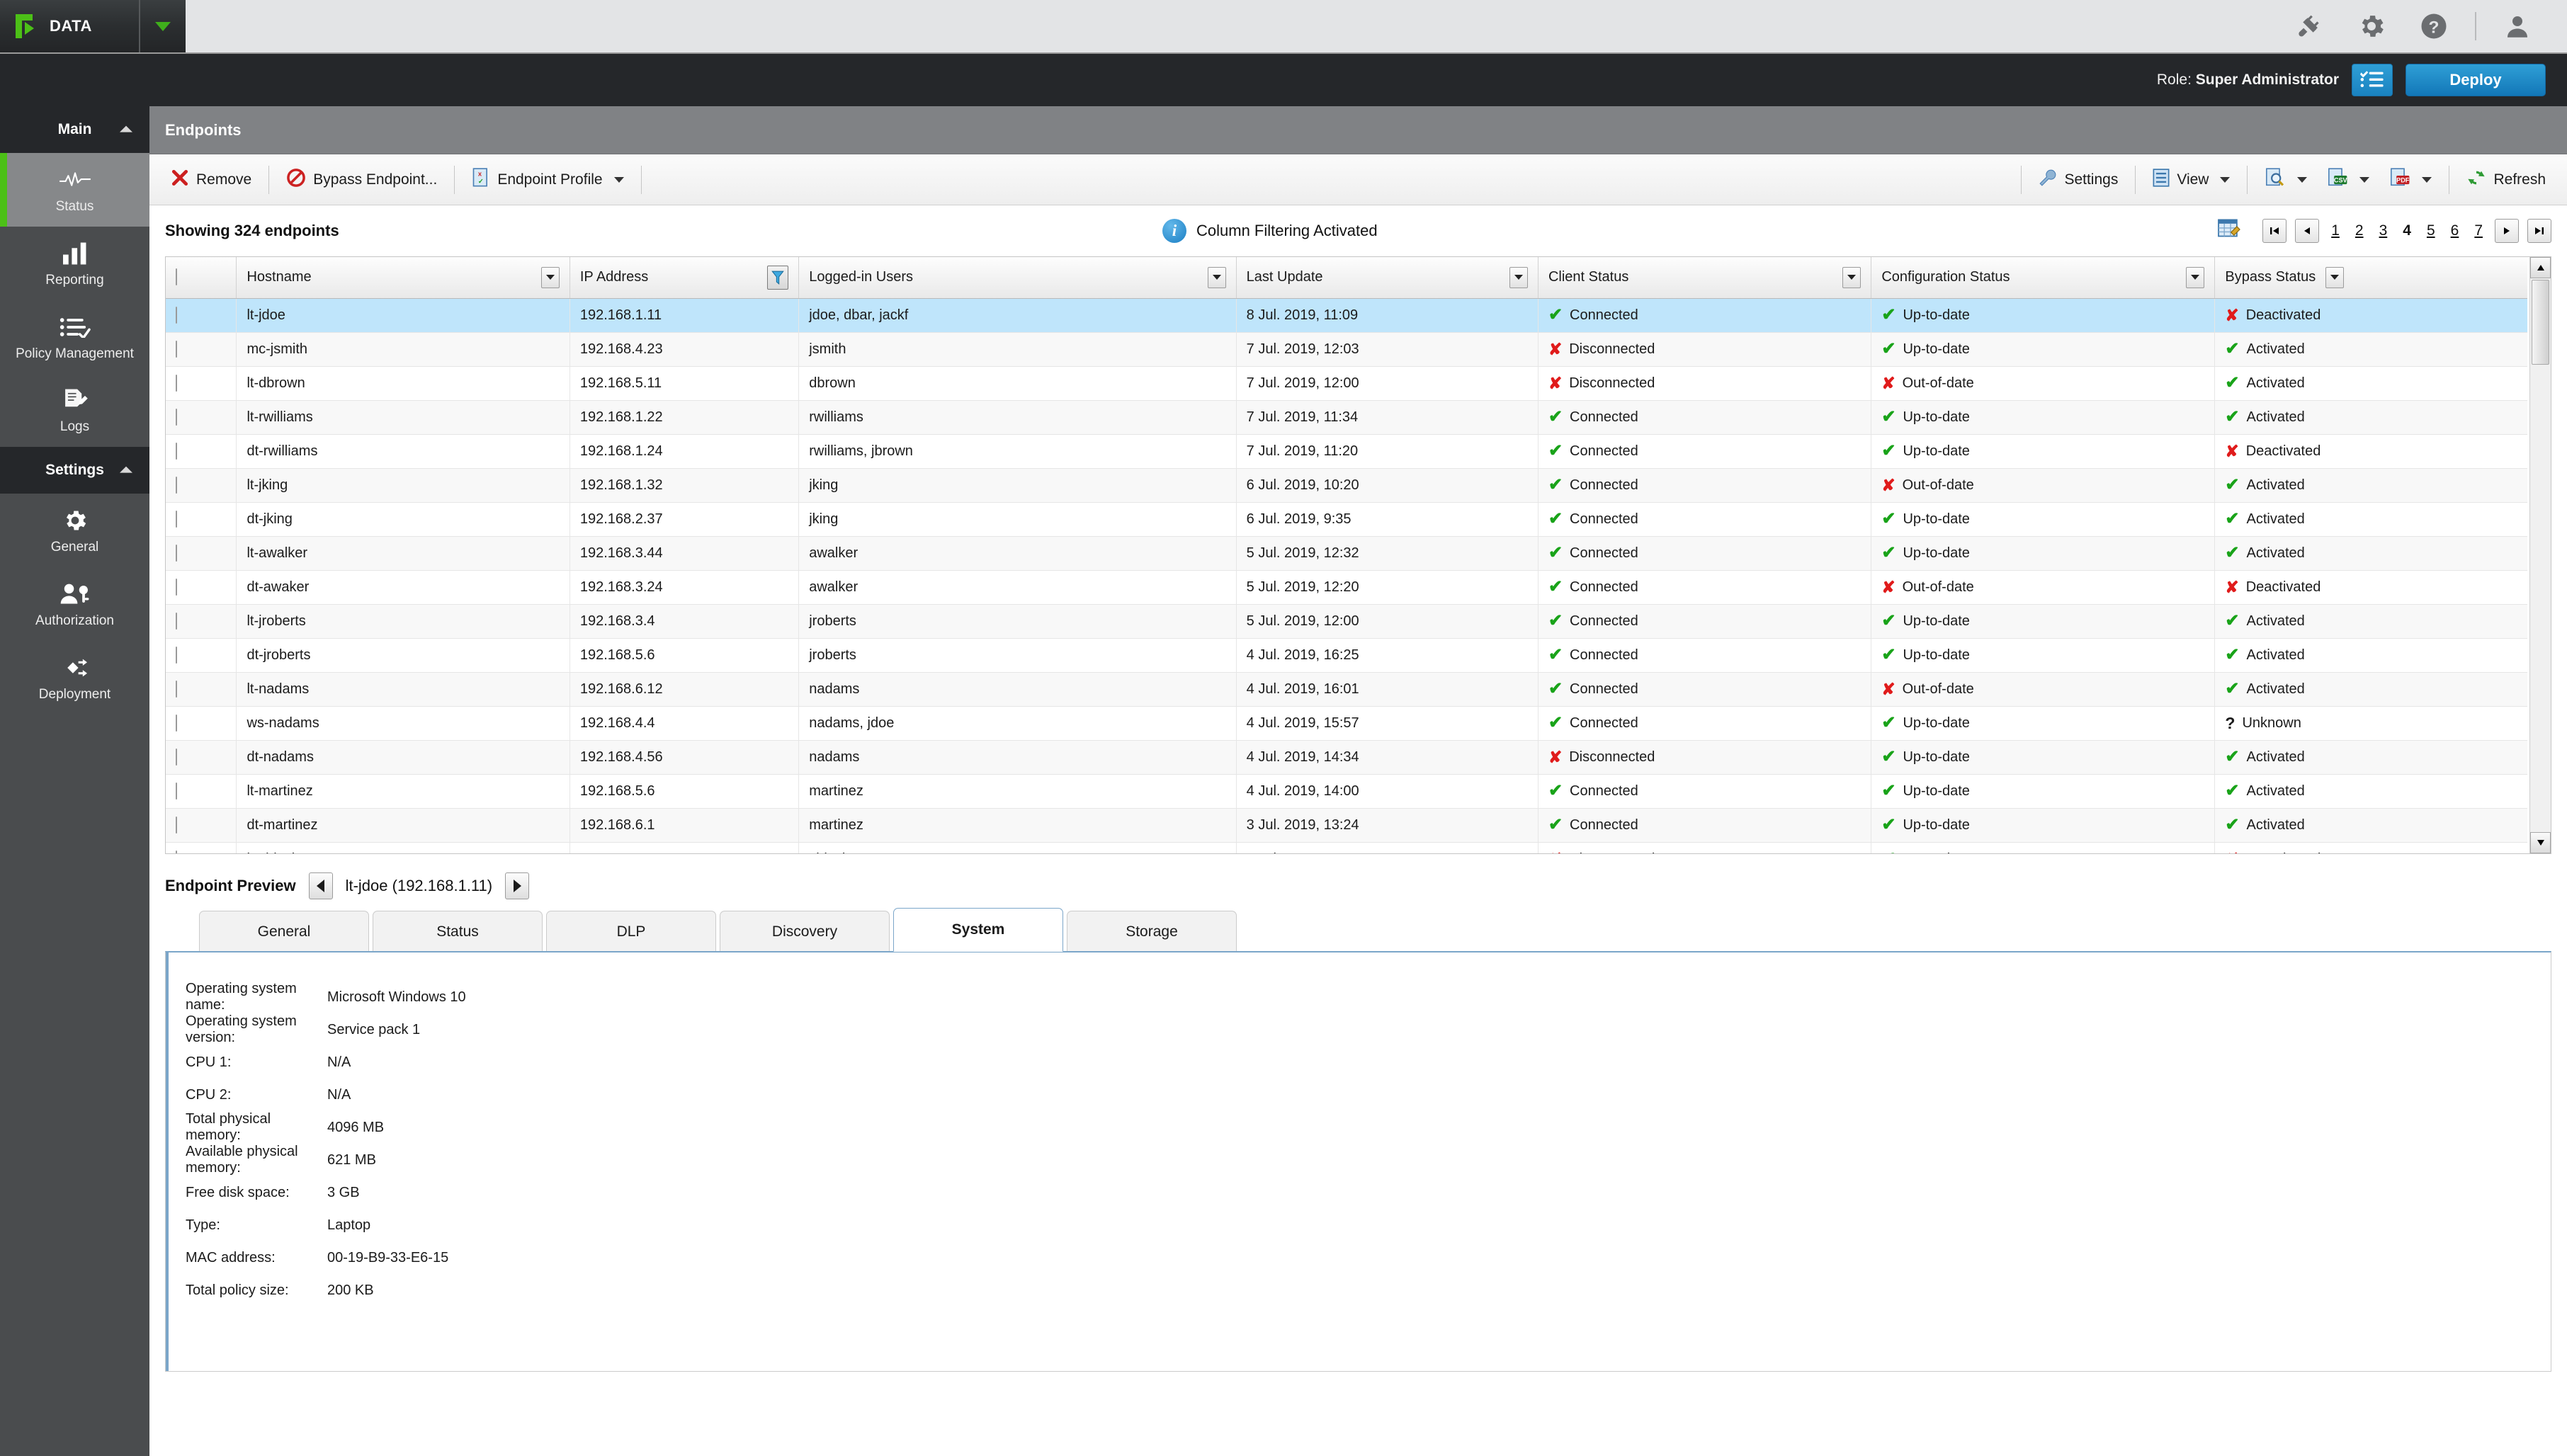 This screenshot has width=2567, height=1456. Describe the element at coordinates (517, 886) in the screenshot. I see `next-endpoint-icon` at that location.